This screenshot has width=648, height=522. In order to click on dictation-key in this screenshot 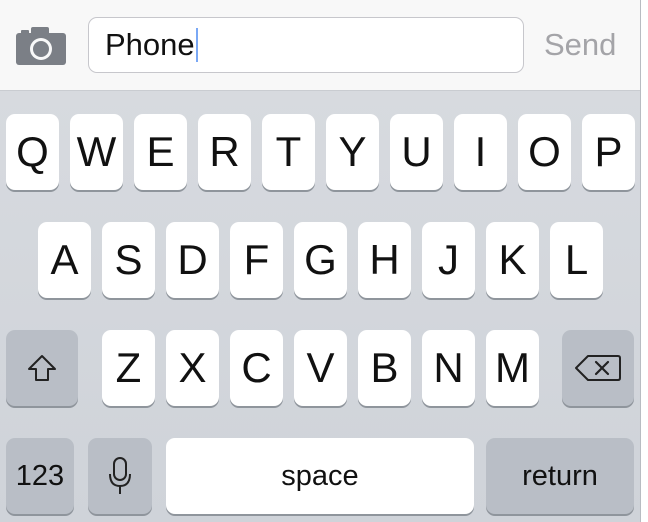, I will do `click(120, 476)`.